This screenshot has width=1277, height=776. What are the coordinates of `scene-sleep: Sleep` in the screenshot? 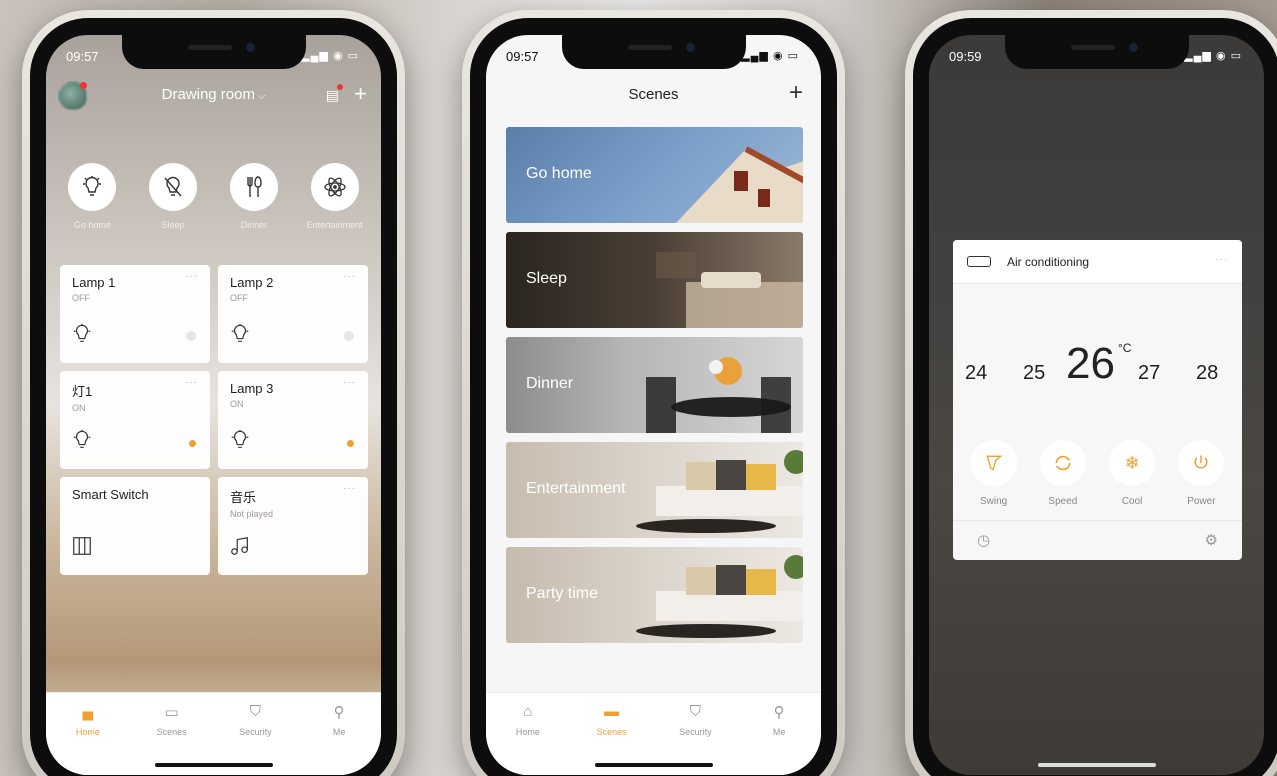 It's located at (173, 196).